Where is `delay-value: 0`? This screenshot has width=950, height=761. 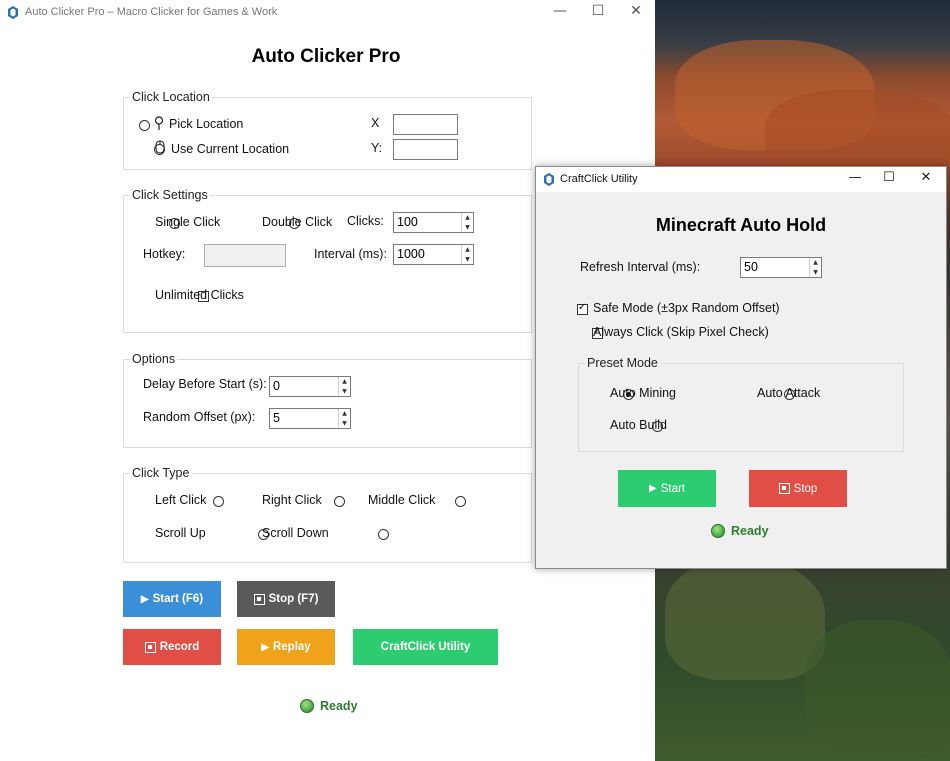 delay-value: 0 is located at coordinates (276, 386).